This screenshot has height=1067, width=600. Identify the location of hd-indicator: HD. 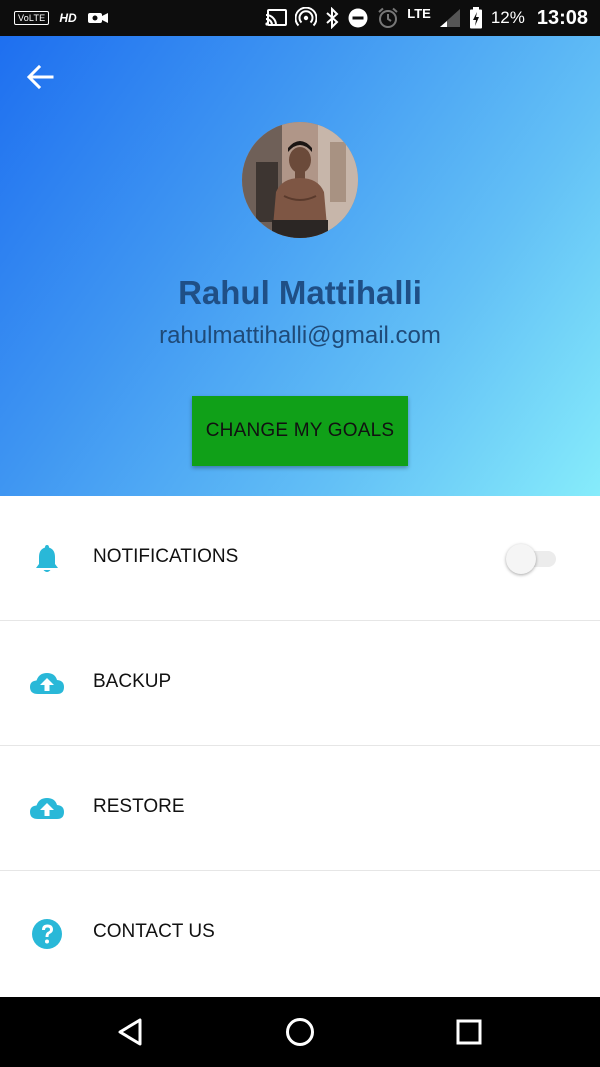
(68, 18).